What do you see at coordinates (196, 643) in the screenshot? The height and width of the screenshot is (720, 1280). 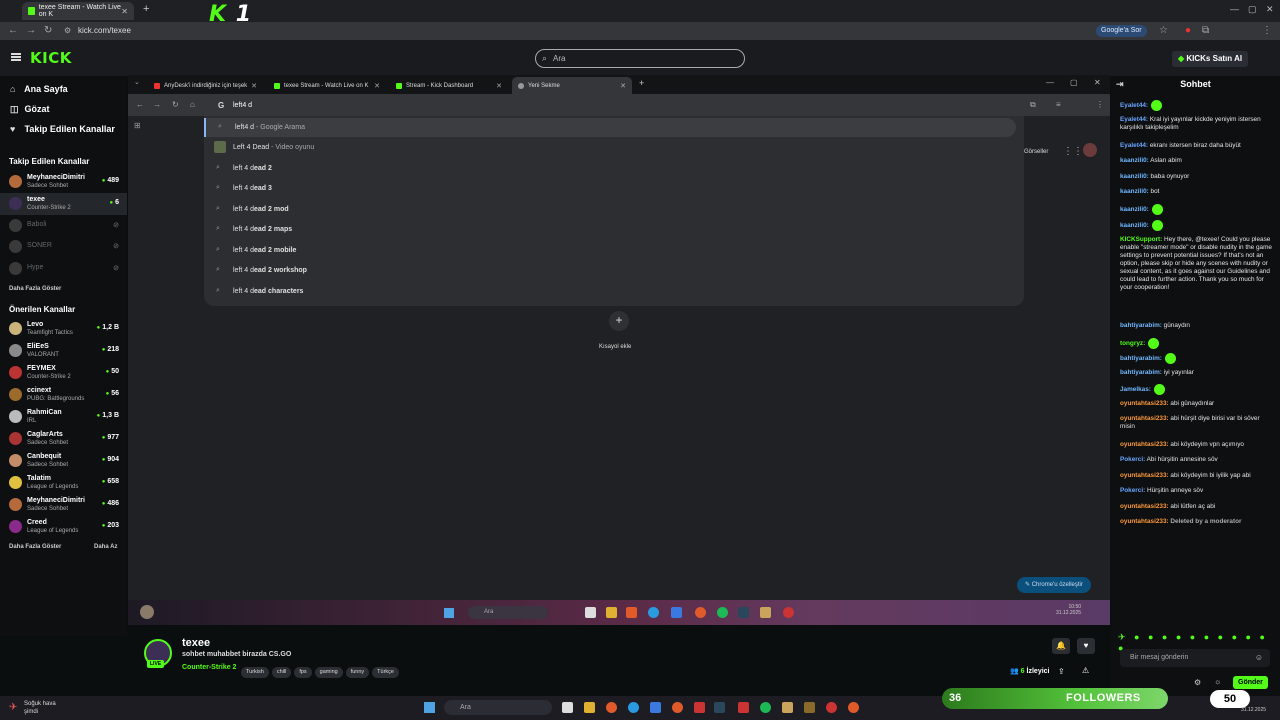 I see `streamer-name: texee` at bounding box center [196, 643].